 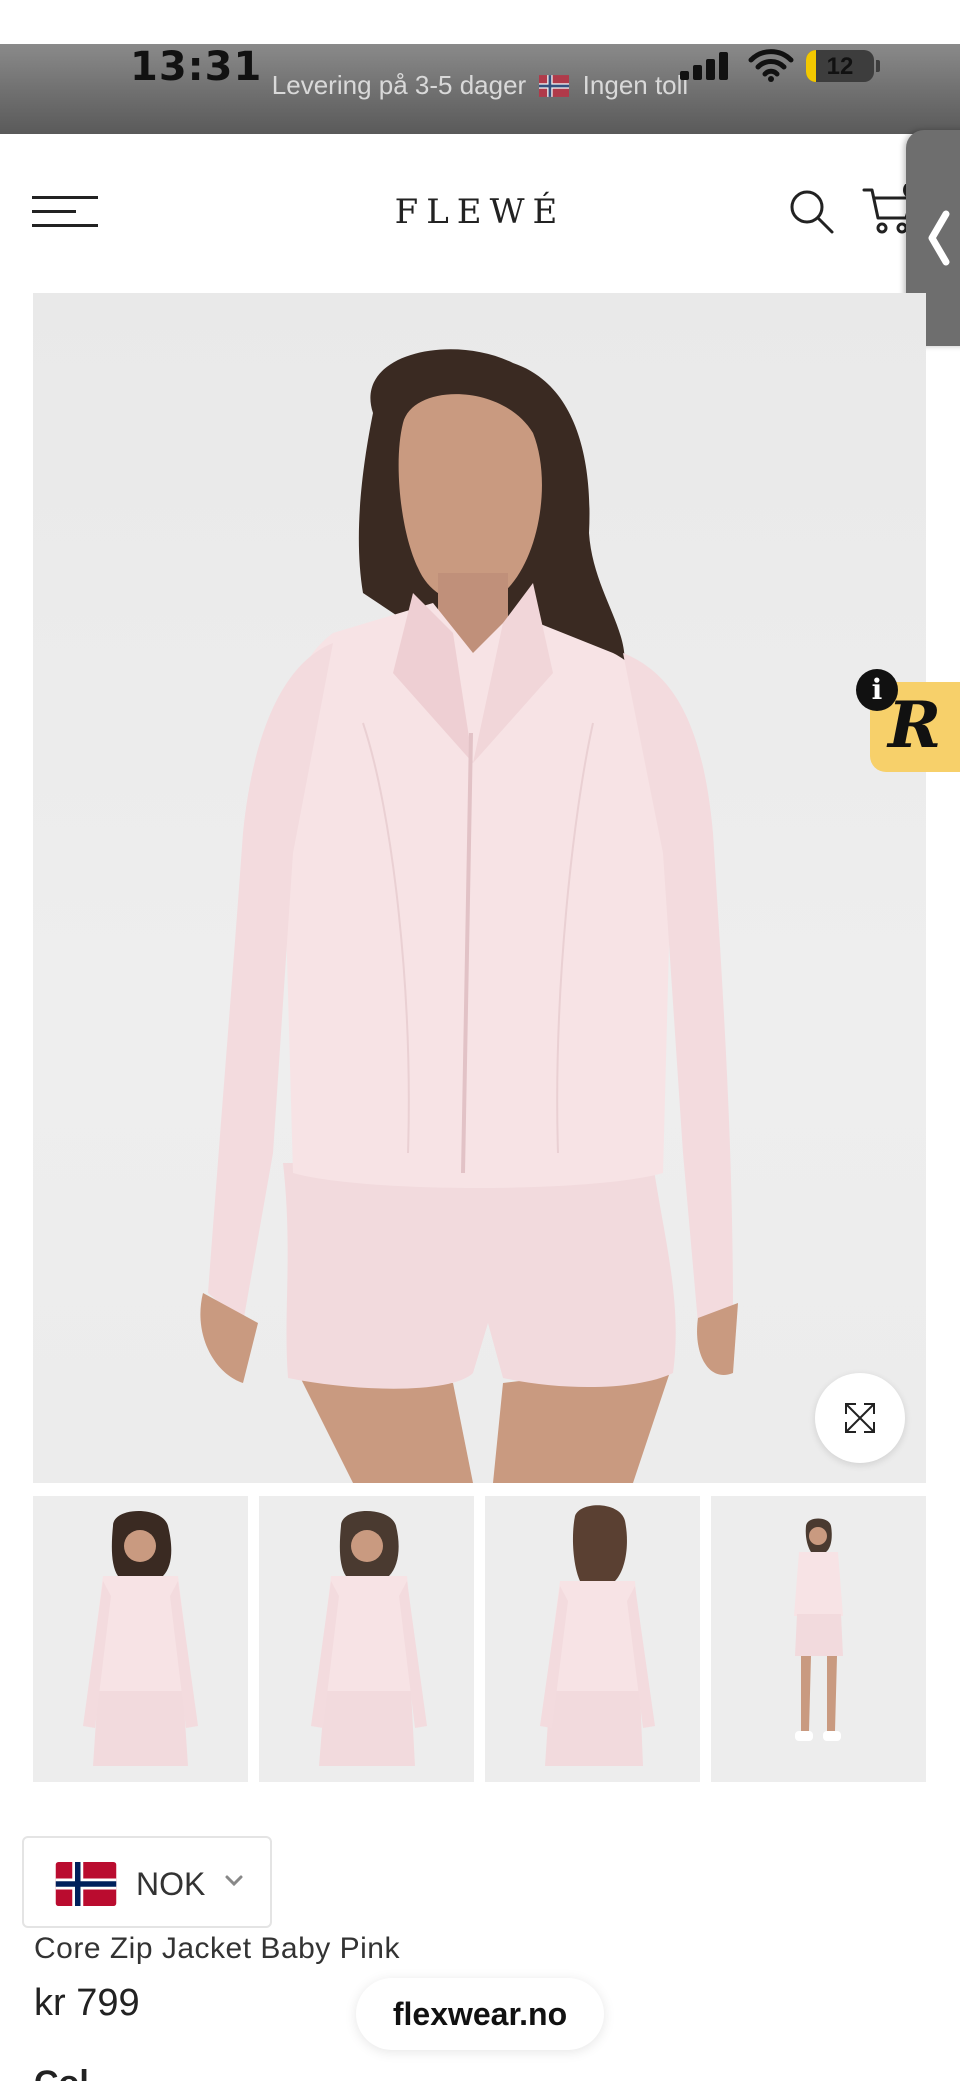 I want to click on color-section-label: Col, so click(x=61, y=2072).